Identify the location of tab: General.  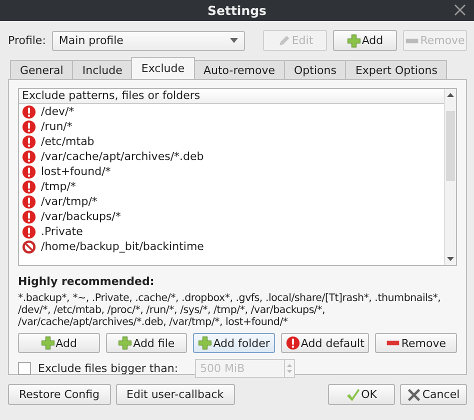
(42, 69).